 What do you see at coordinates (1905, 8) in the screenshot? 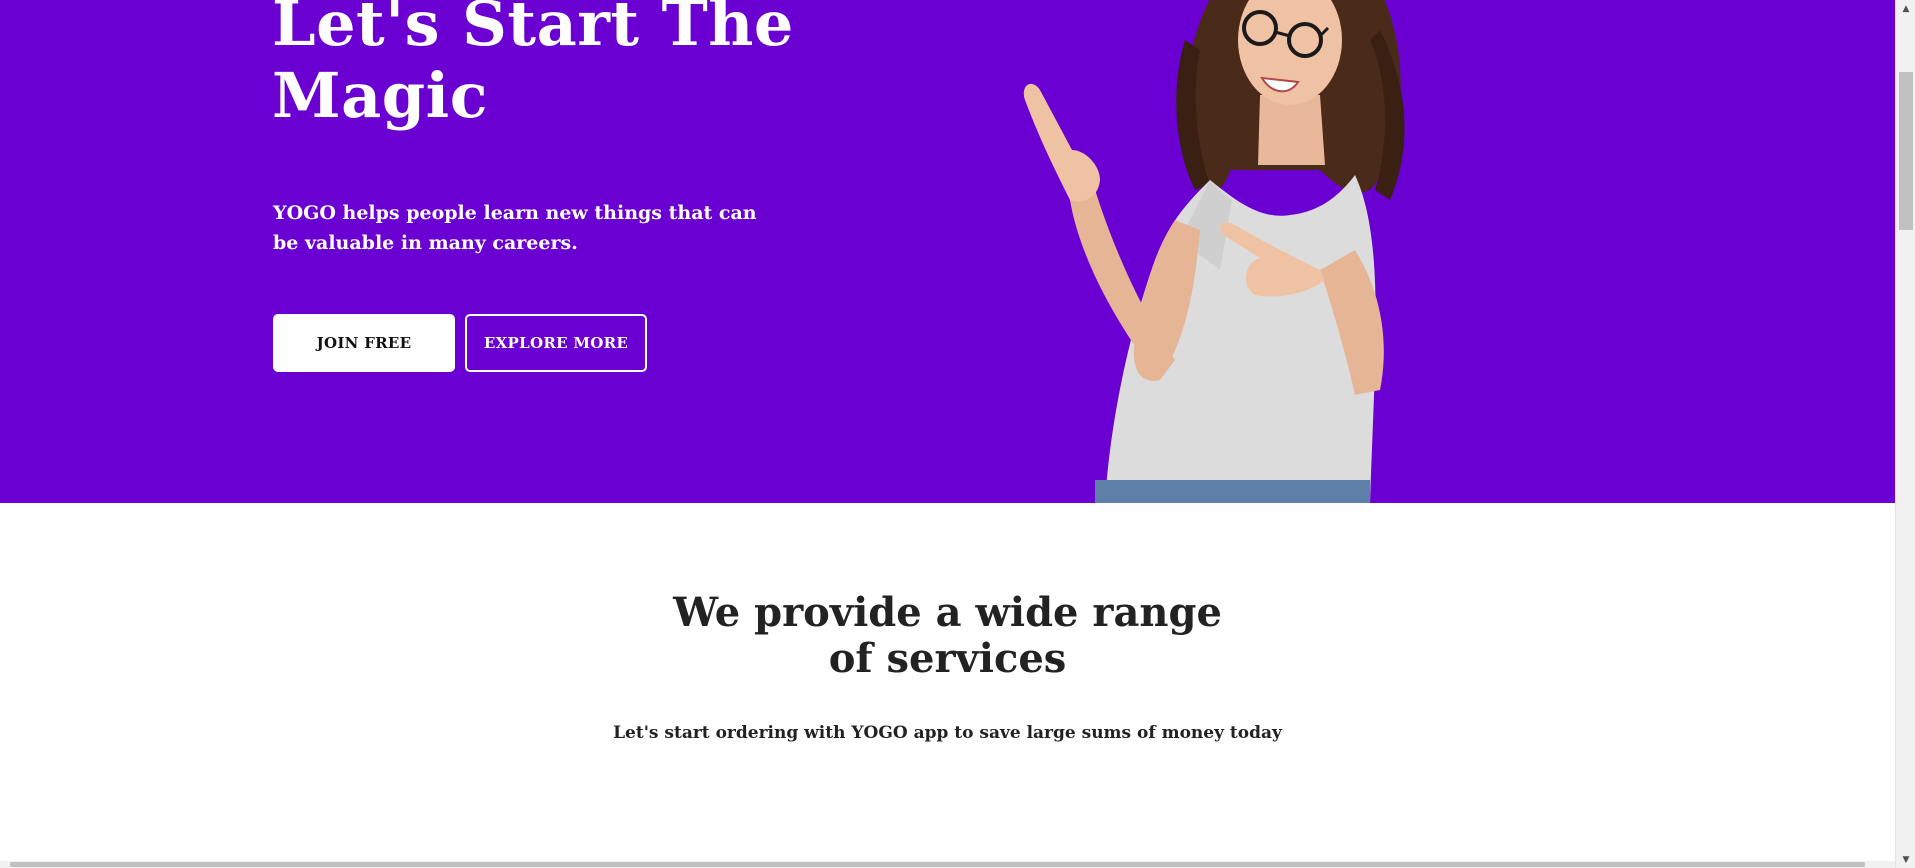
I see `arrow-up-icon: ▲` at bounding box center [1905, 8].